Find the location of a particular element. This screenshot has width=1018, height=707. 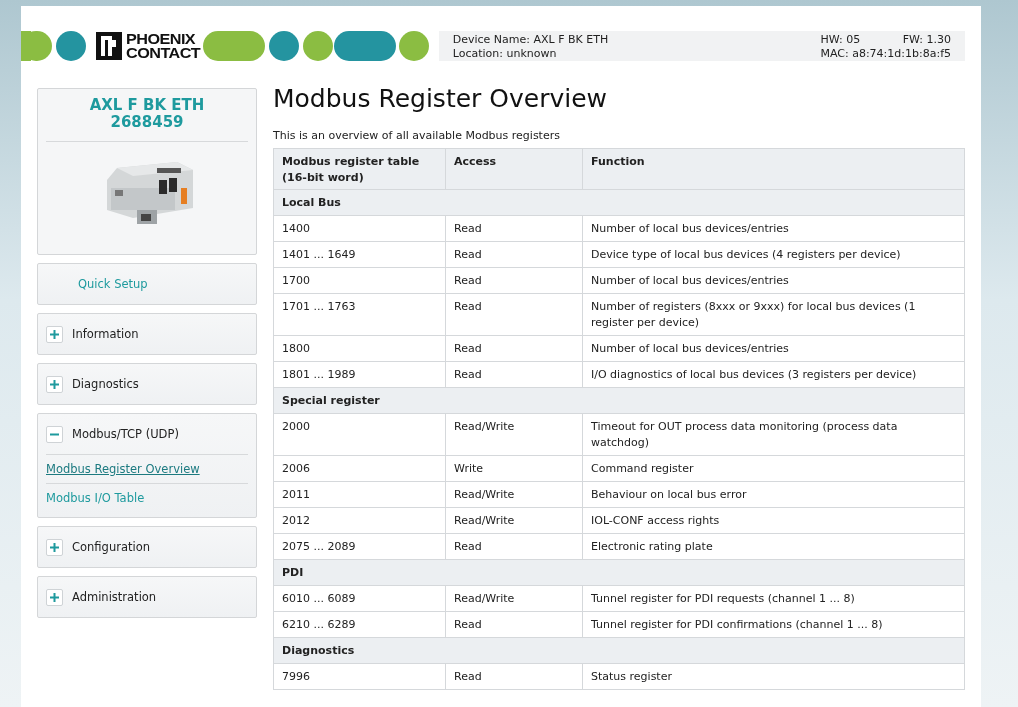

menu-item: Configuration is located at coordinates (111, 547).